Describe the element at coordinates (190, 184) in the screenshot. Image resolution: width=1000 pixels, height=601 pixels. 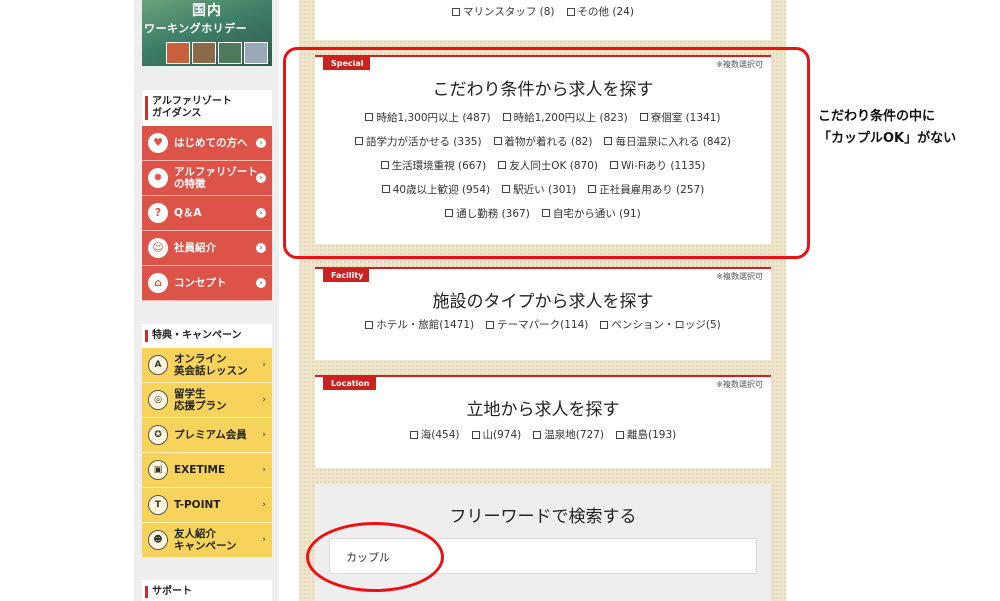
I see `label-line2: の特徴` at that location.